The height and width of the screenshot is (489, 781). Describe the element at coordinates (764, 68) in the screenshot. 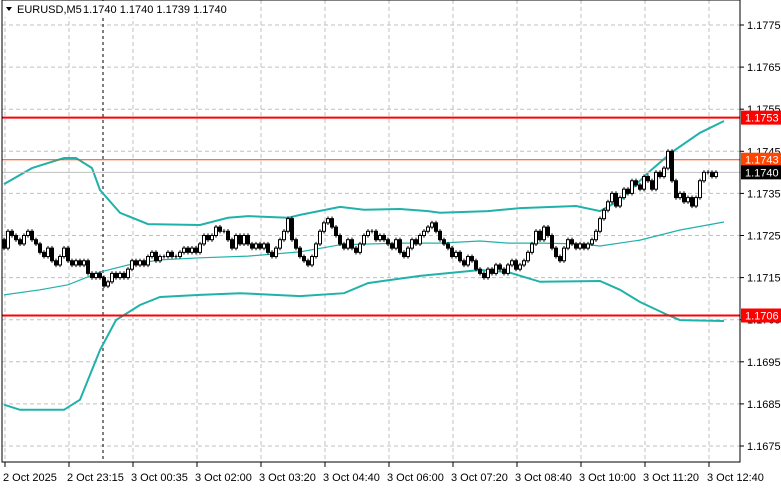

I see `price-tick-label: 1.1765` at that location.